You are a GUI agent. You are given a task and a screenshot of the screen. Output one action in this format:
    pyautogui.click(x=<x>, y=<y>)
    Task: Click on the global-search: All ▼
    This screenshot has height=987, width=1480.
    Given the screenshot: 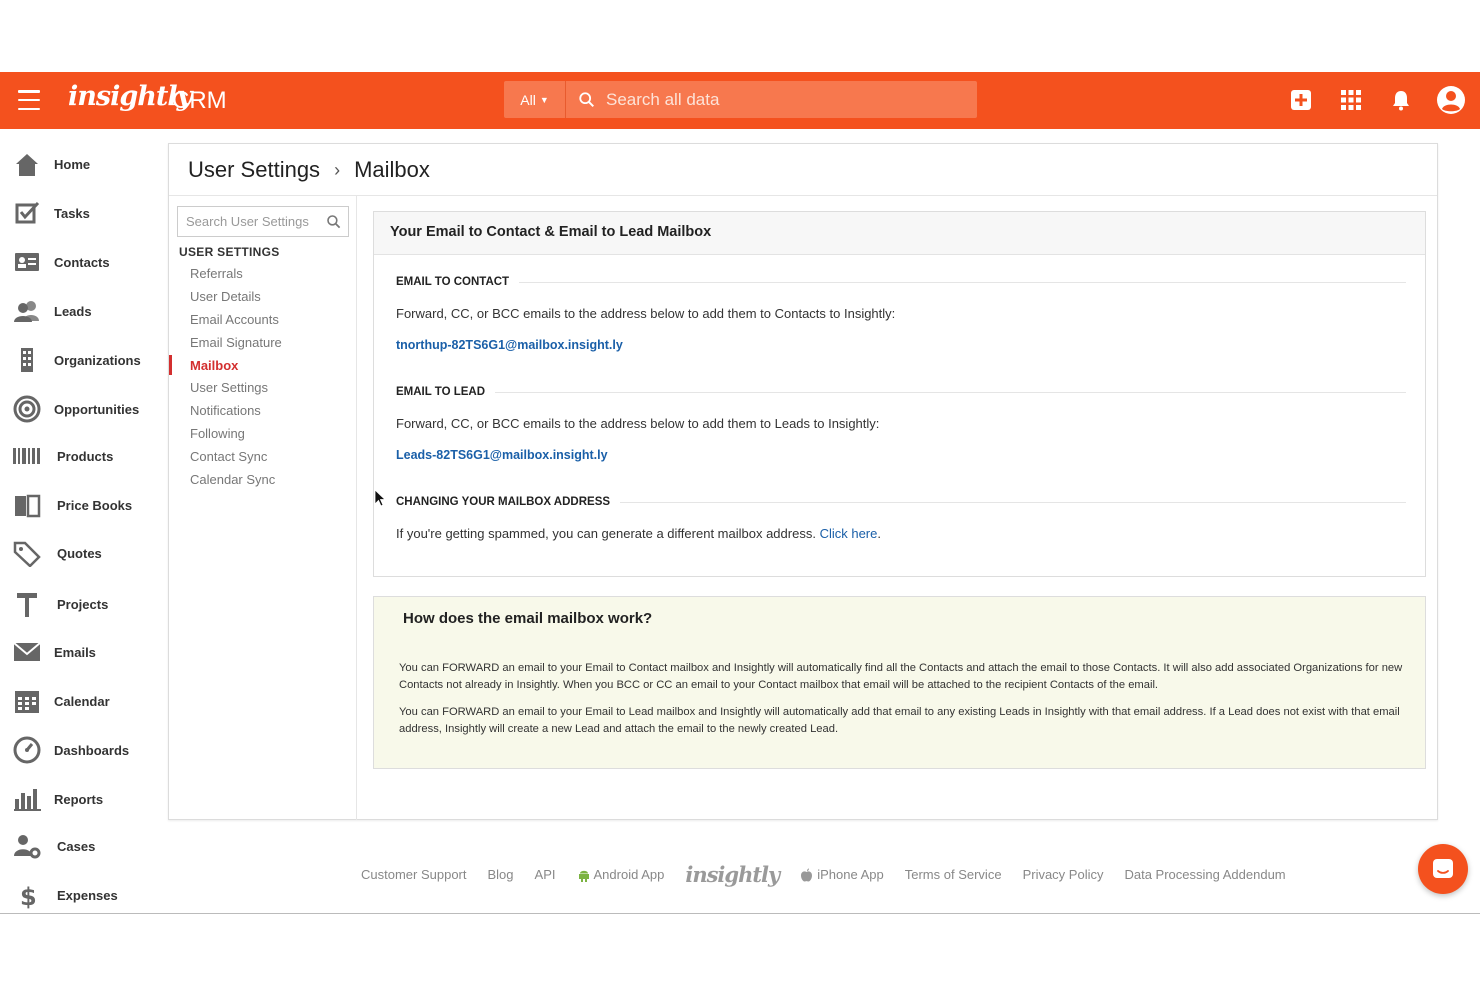 What is the action you would take?
    pyautogui.click(x=740, y=99)
    